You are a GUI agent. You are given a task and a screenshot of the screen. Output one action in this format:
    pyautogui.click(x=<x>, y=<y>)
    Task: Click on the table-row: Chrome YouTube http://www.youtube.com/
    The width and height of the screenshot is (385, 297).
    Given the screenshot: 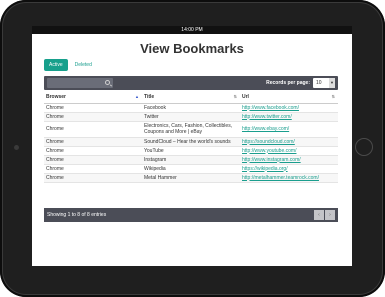 What is the action you would take?
    pyautogui.click(x=191, y=151)
    